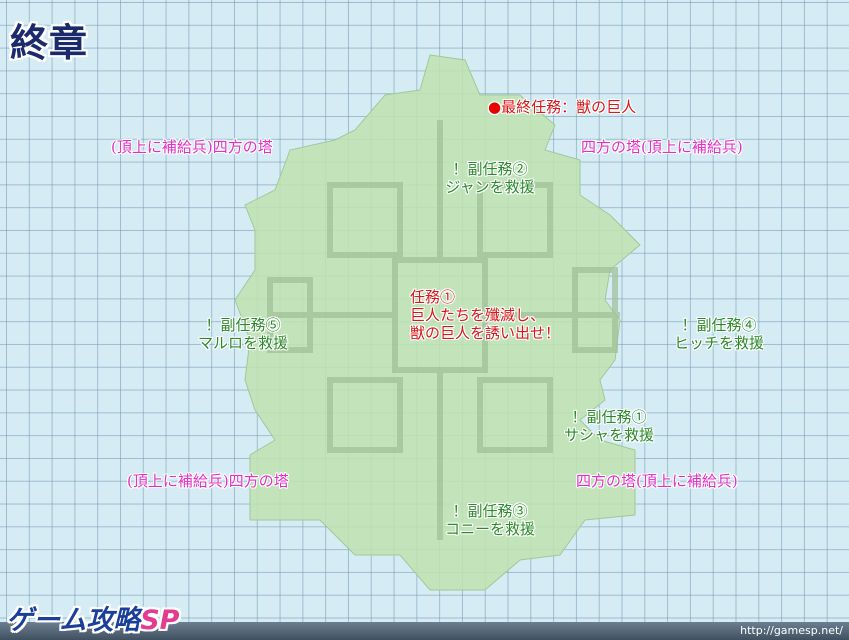  I want to click on main-mission-number: 任務①, so click(433, 297).